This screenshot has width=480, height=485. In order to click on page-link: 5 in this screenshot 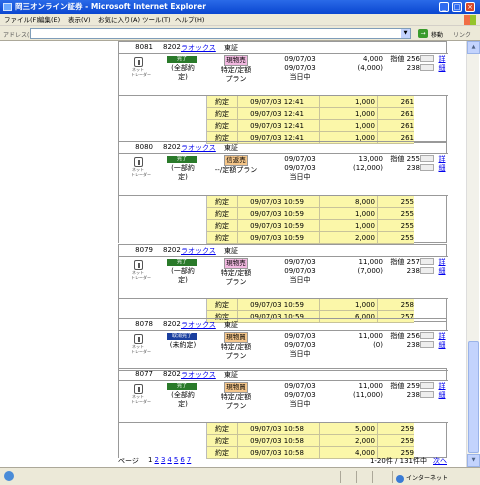, I will do `click(176, 460)`.